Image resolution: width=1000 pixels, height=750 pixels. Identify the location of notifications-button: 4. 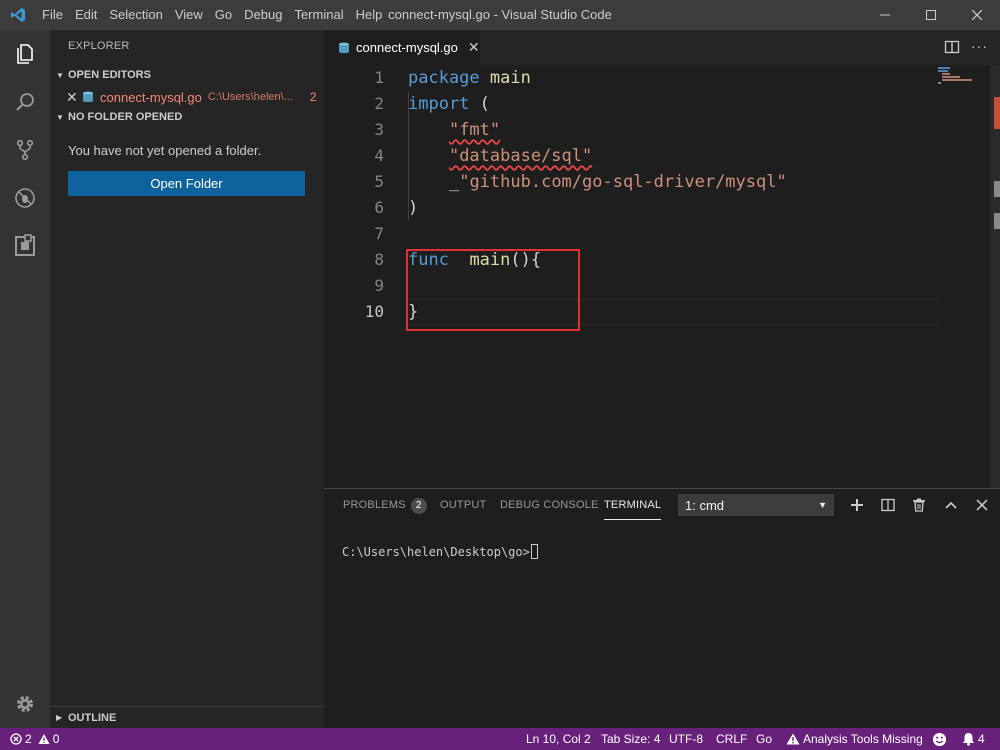
(973, 739).